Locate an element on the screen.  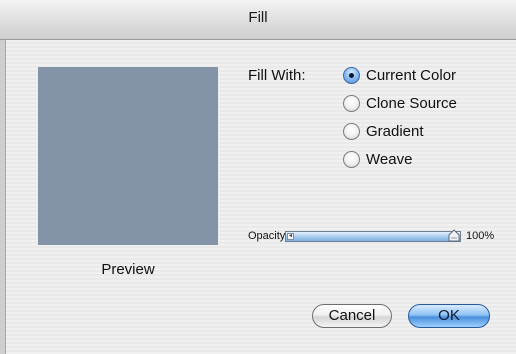
ok-button: OK is located at coordinates (449, 316).